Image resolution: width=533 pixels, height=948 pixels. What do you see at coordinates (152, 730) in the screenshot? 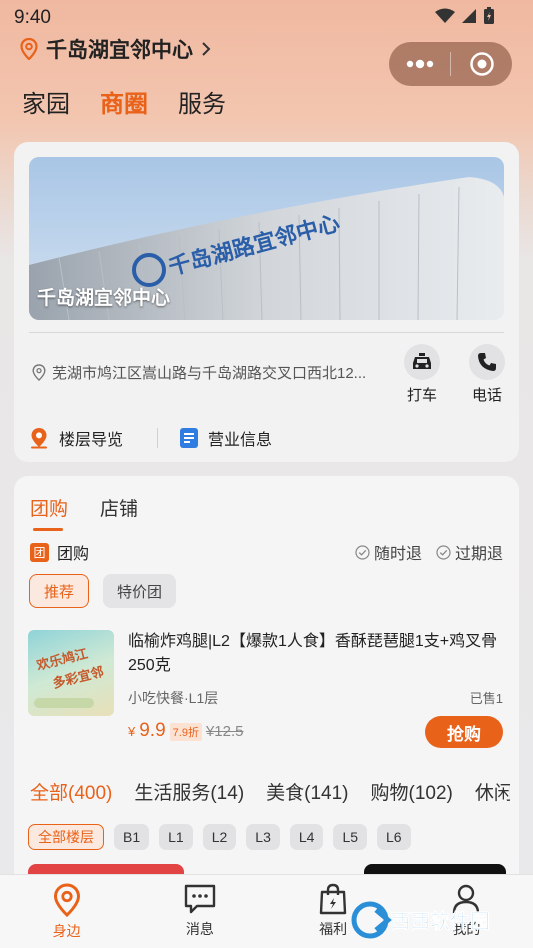
I see `price-current: 9.9` at bounding box center [152, 730].